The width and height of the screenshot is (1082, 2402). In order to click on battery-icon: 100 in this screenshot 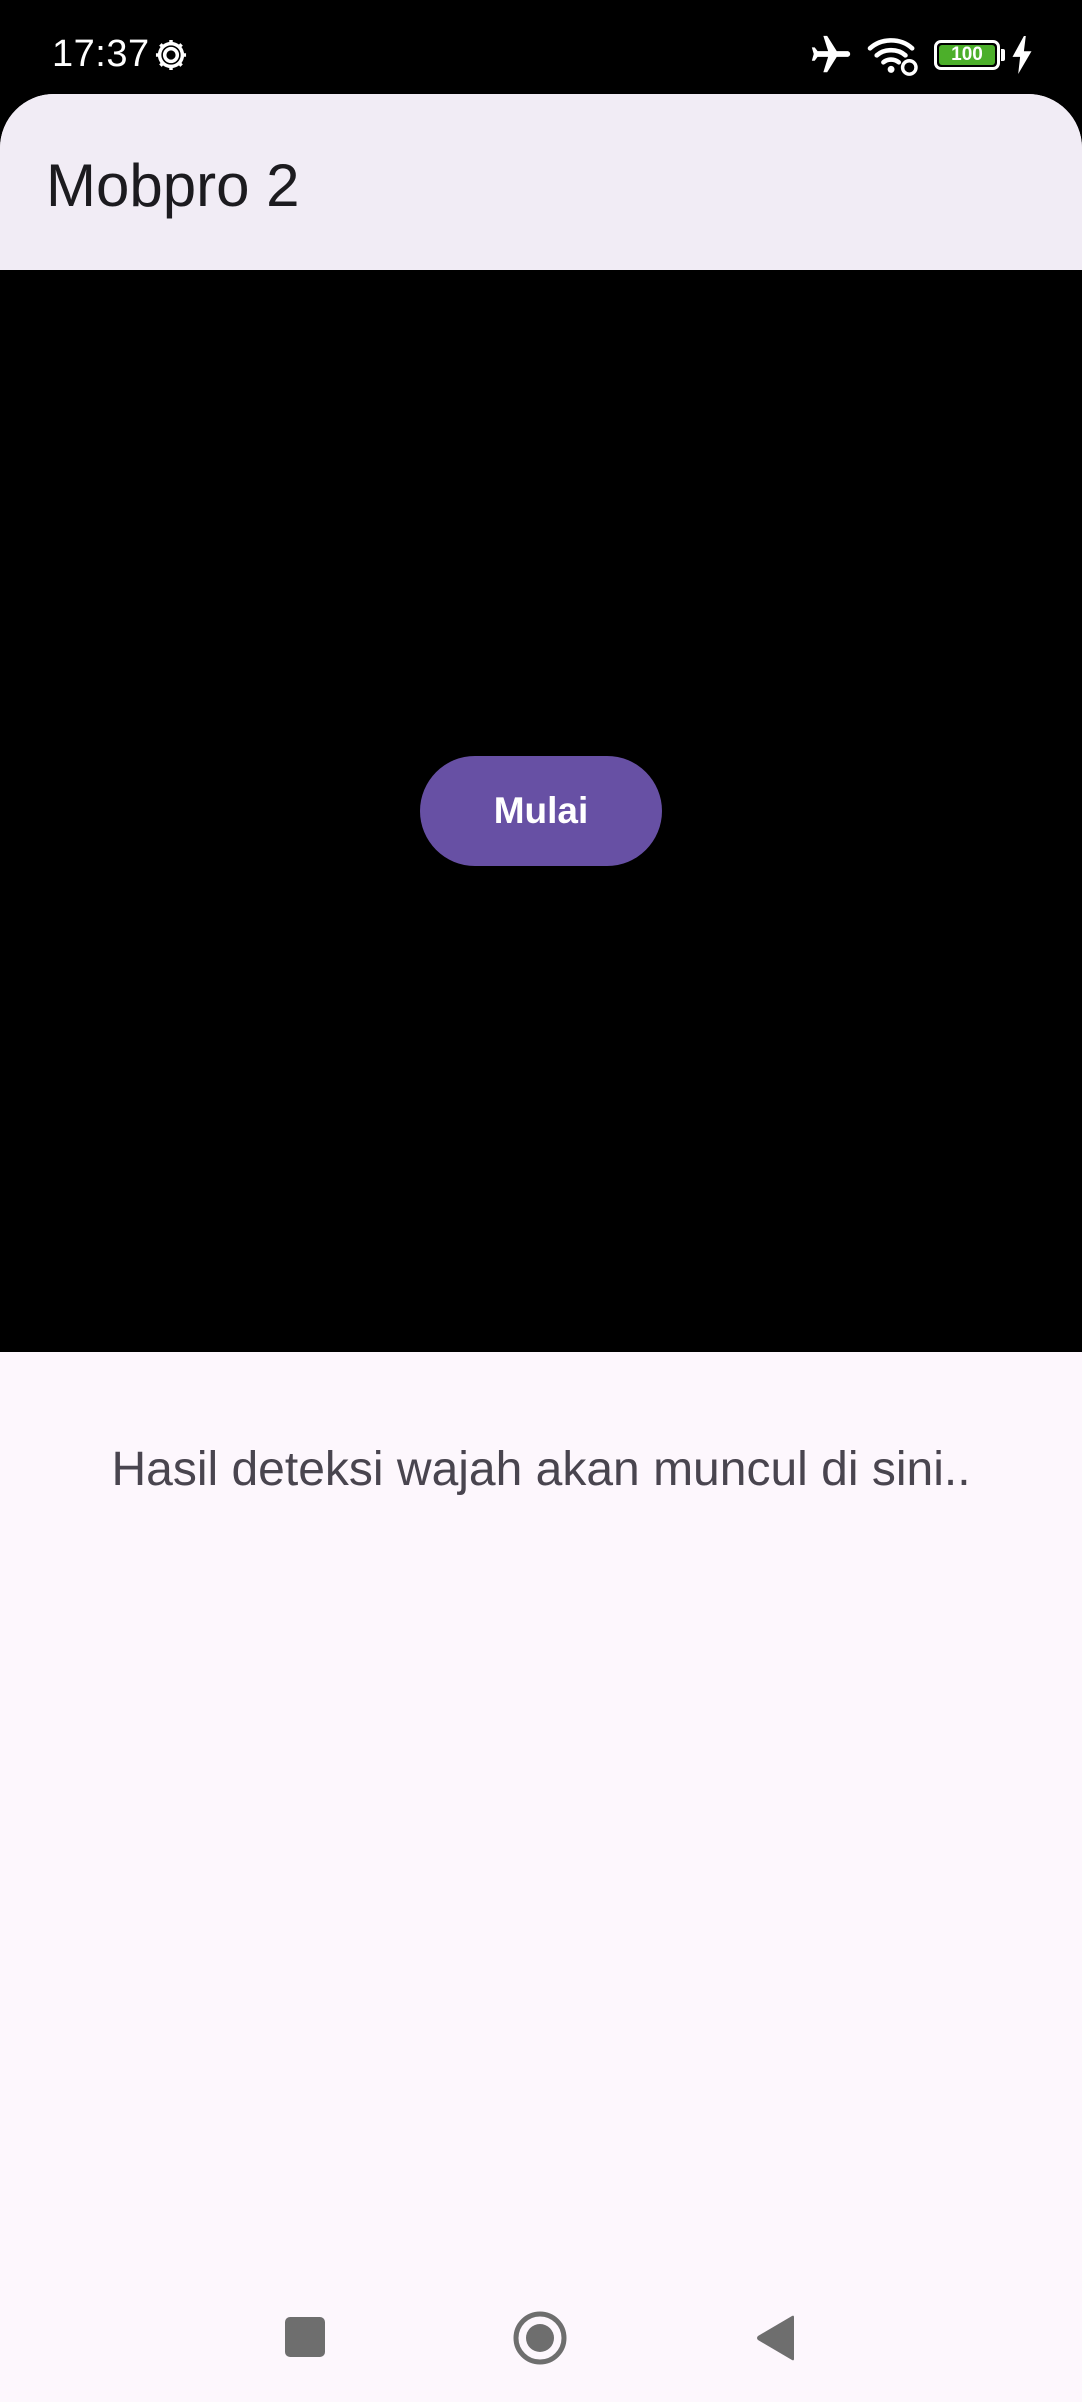, I will do `click(967, 55)`.